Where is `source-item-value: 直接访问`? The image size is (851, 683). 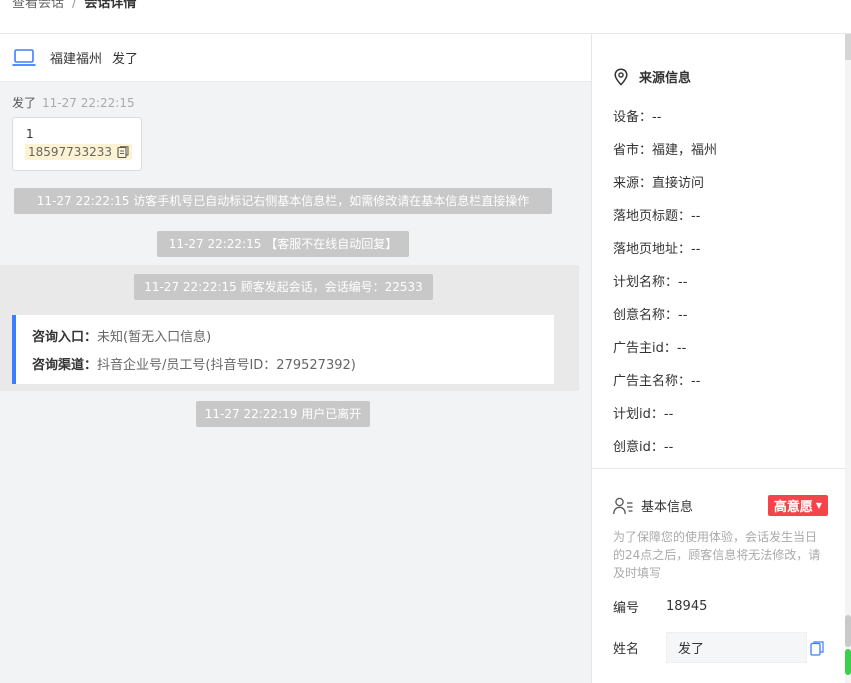
source-item-value: 直接访问 is located at coordinates (678, 183).